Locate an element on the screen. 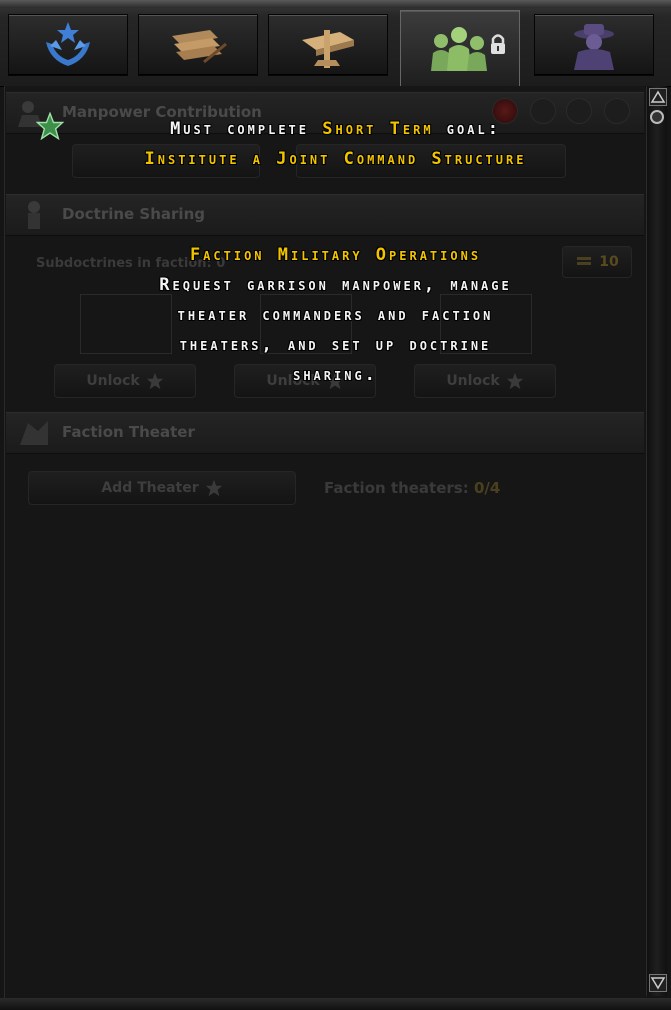 This screenshot has height=1010, width=671. tab-map-table is located at coordinates (328, 45).